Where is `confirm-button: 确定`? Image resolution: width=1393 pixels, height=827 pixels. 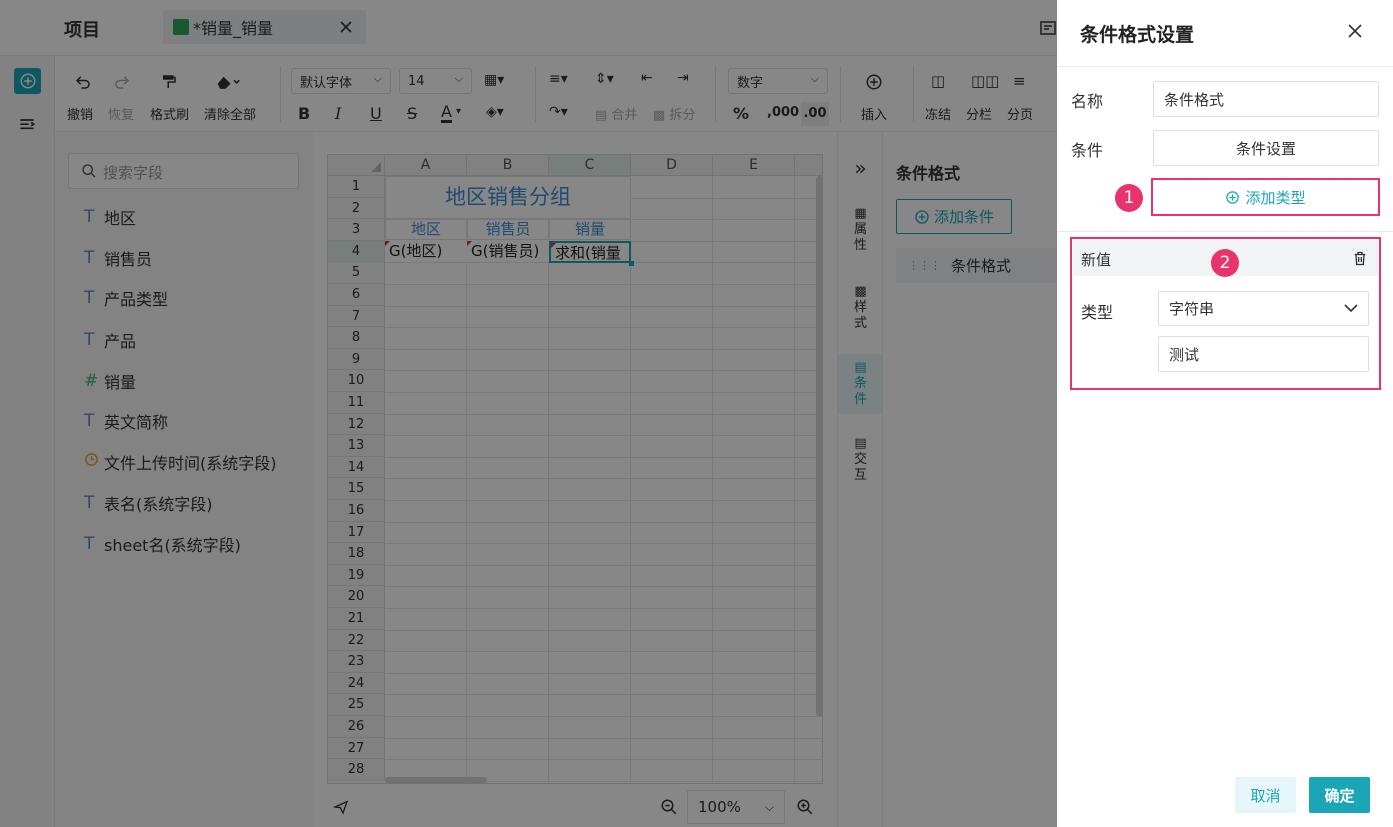 confirm-button: 确定 is located at coordinates (1339, 795).